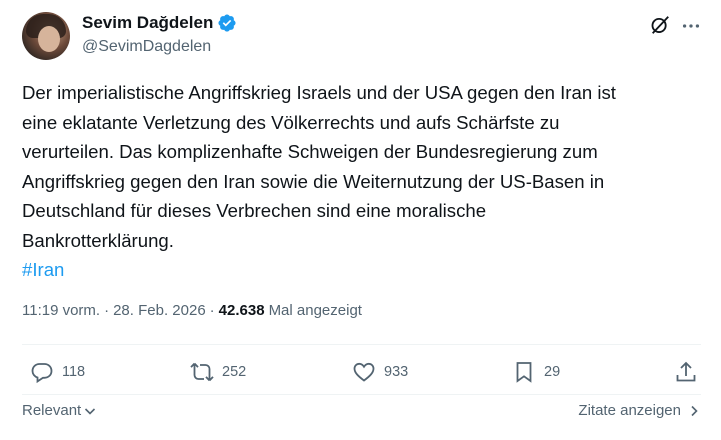 The image size is (721, 440). Describe the element at coordinates (234, 372) in the screenshot. I see `repost-count: 252` at that location.